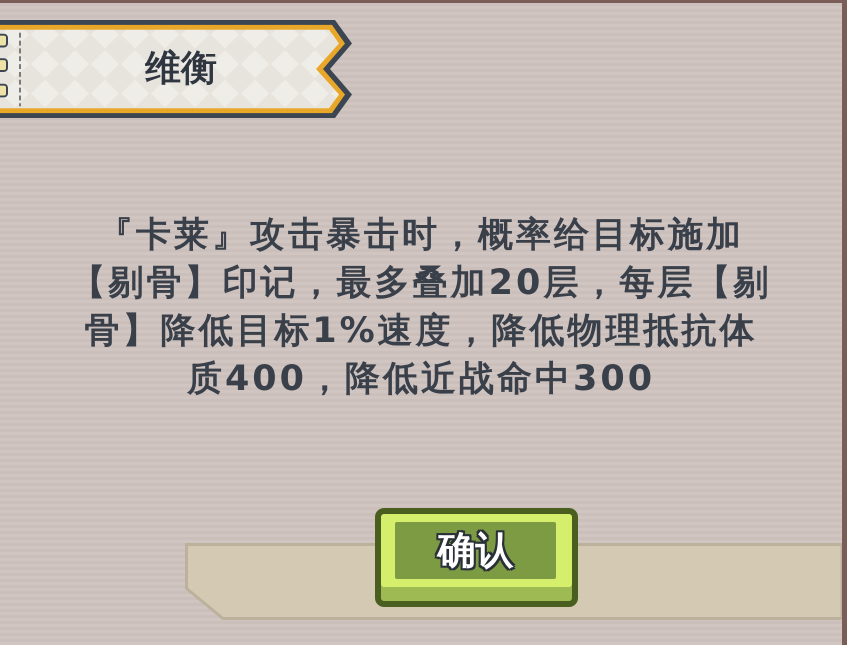  What do you see at coordinates (476, 557) in the screenshot?
I see `confirm-button: 确认` at bounding box center [476, 557].